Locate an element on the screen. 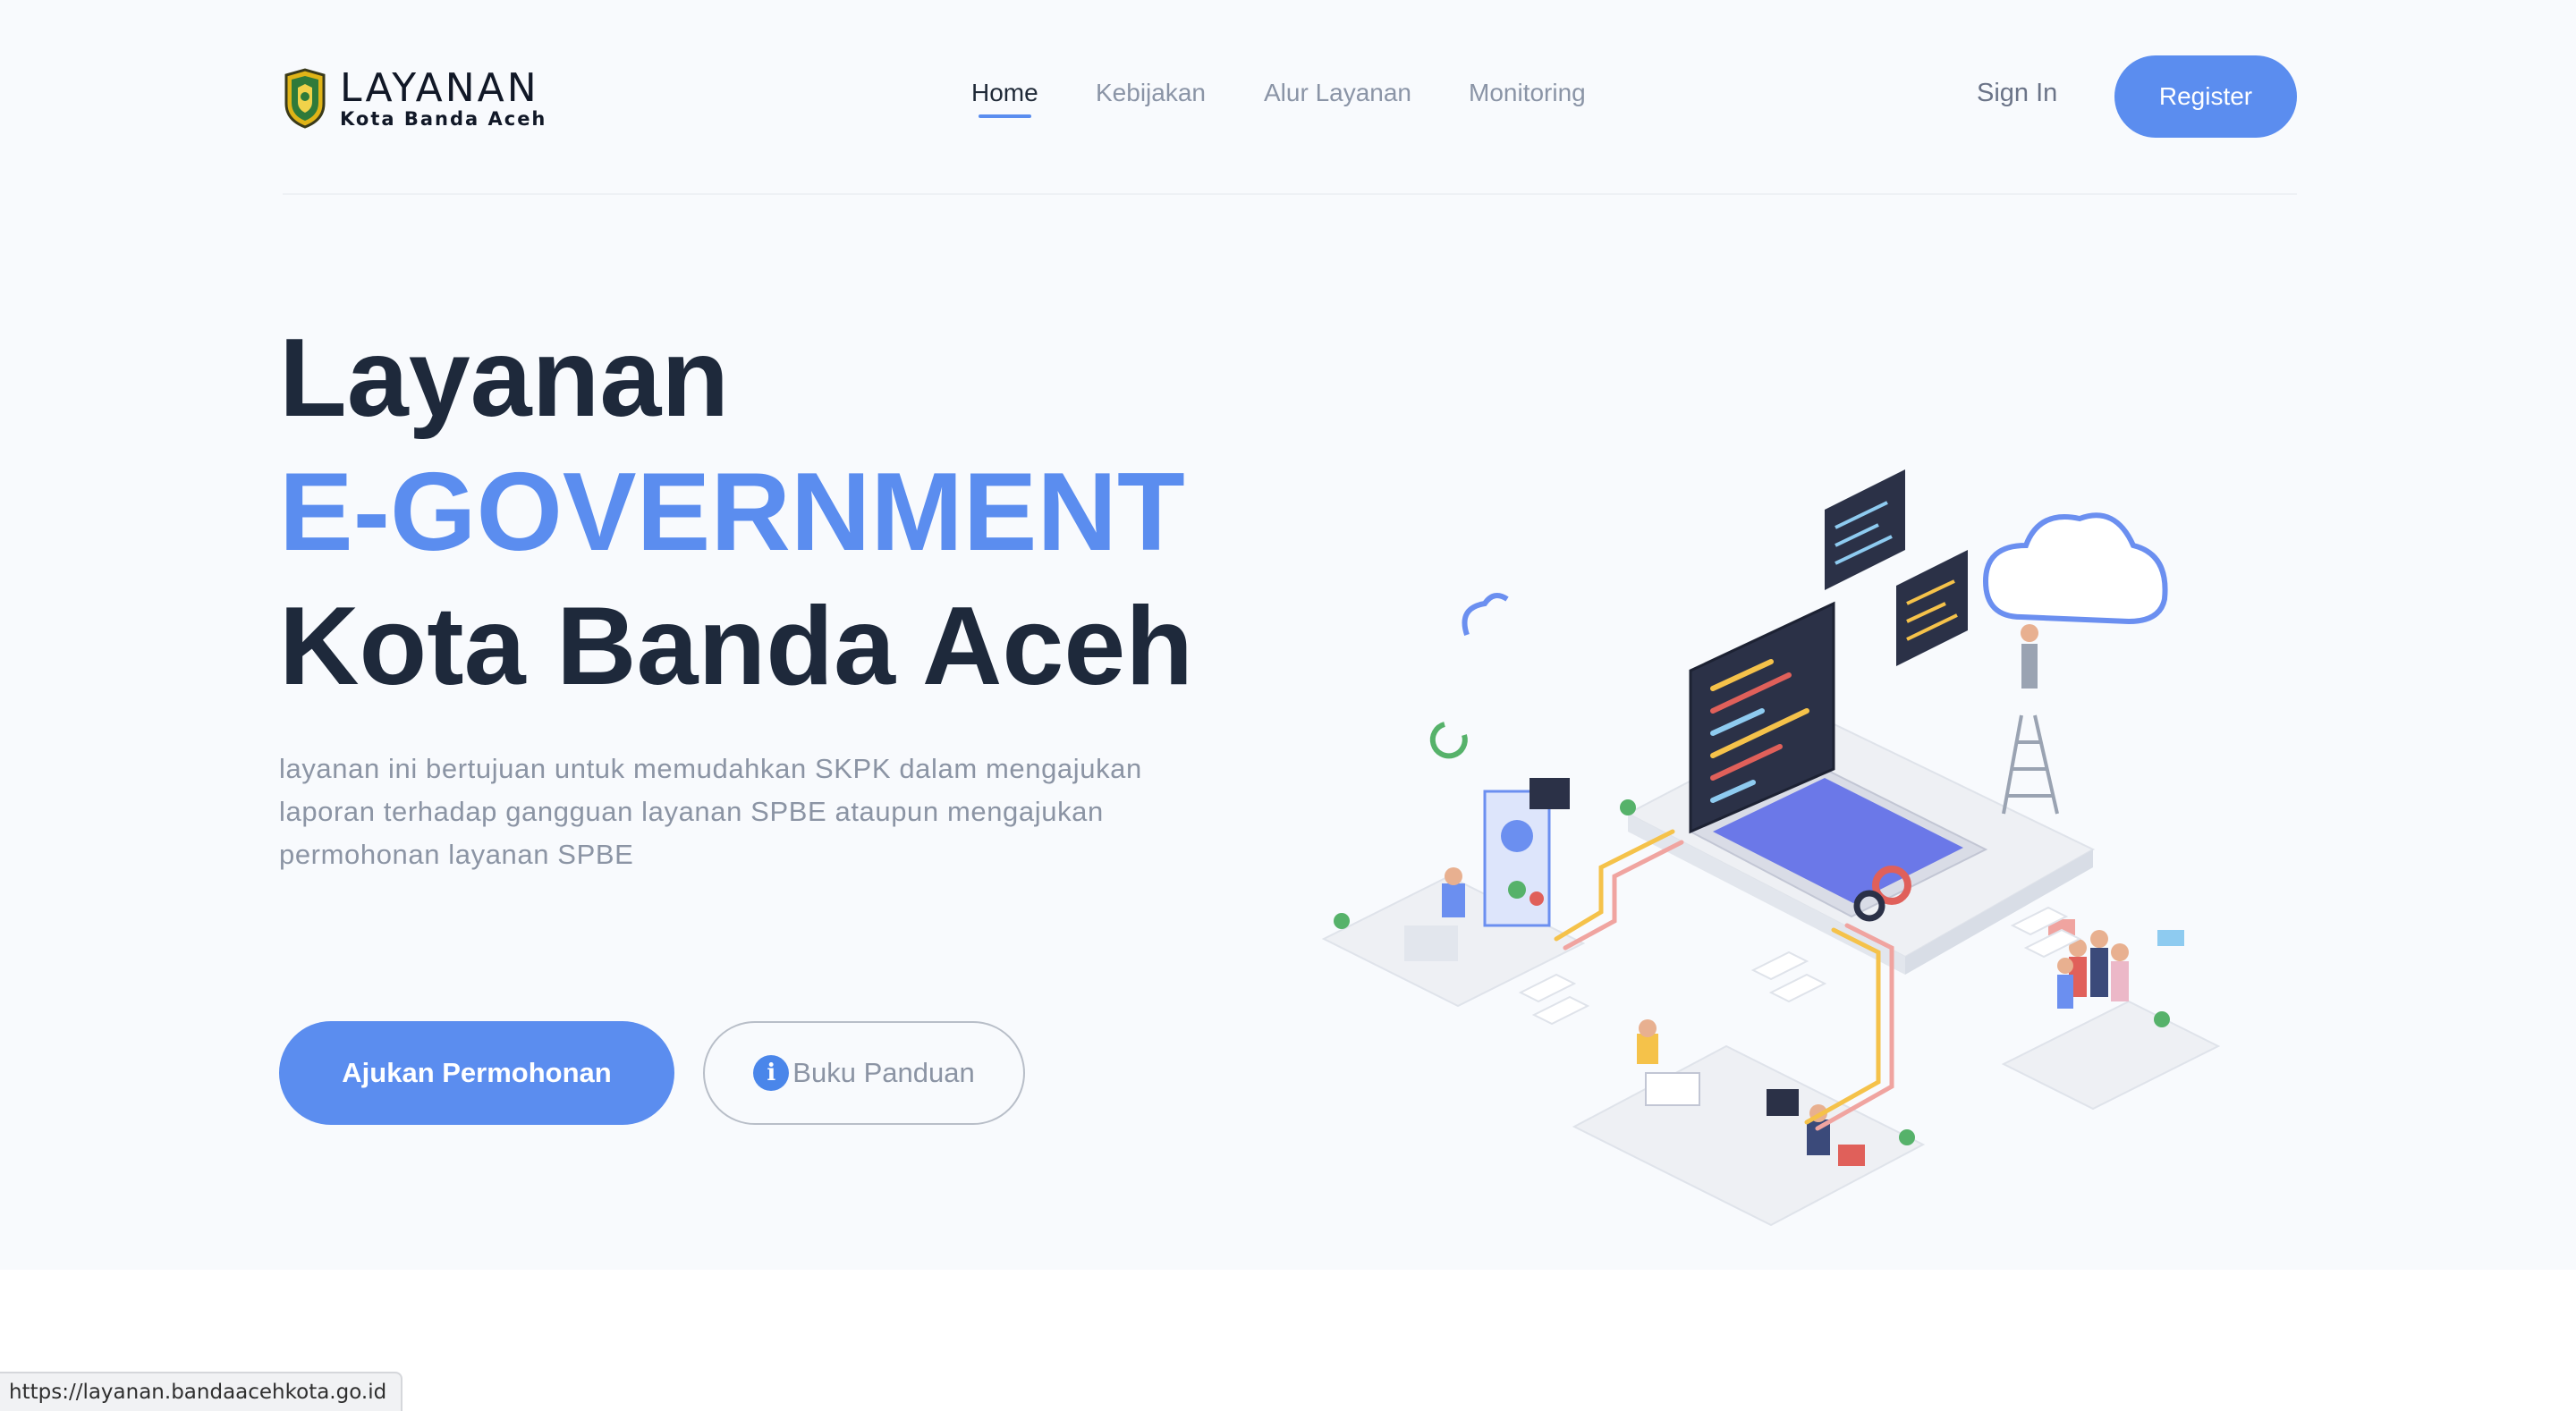  logo-title: LAYANAN is located at coordinates (439, 87).